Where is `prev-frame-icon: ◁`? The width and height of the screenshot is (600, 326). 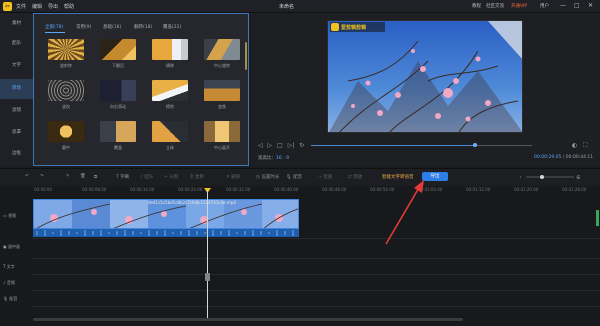
prev-frame-icon: ◁ is located at coordinates (260, 145).